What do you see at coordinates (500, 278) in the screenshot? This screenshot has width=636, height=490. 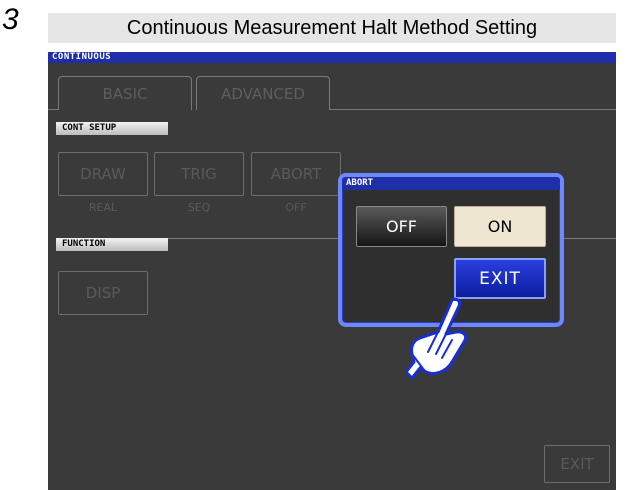 I see `abort-exit-button: EXIT` at bounding box center [500, 278].